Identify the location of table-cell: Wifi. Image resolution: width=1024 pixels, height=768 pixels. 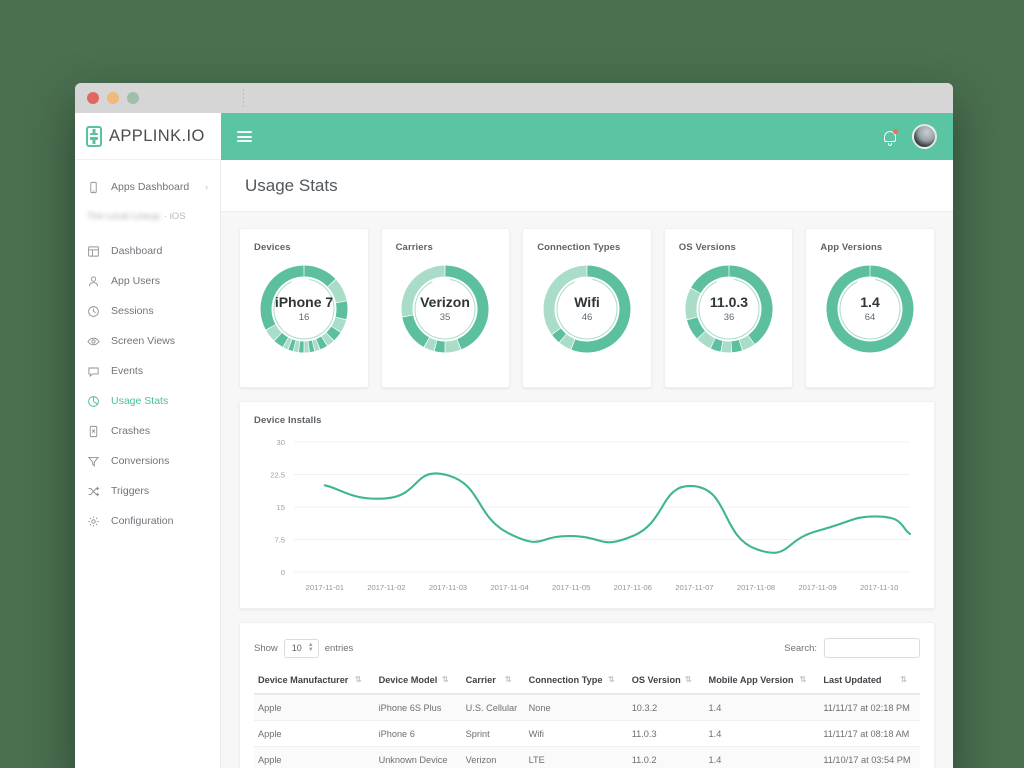
(576, 733).